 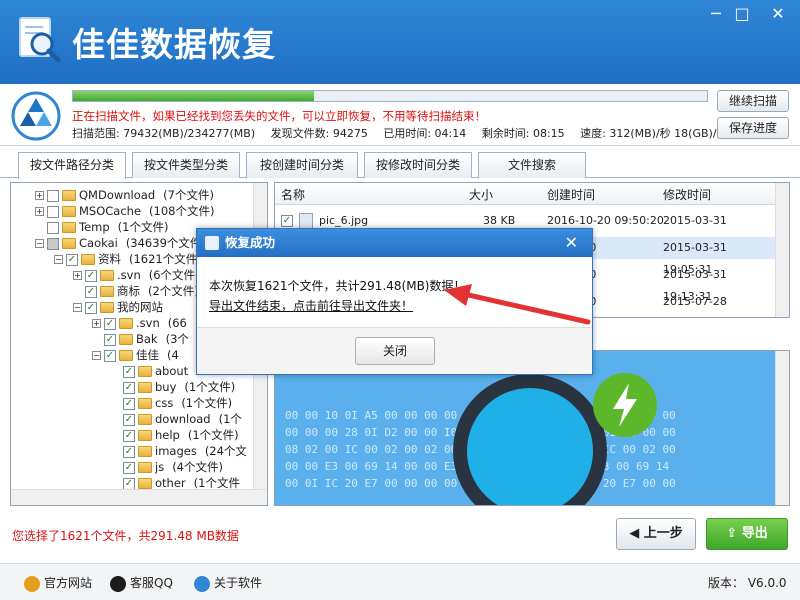 I want to click on tree-horizontal-scrollbar, so click(x=139, y=497).